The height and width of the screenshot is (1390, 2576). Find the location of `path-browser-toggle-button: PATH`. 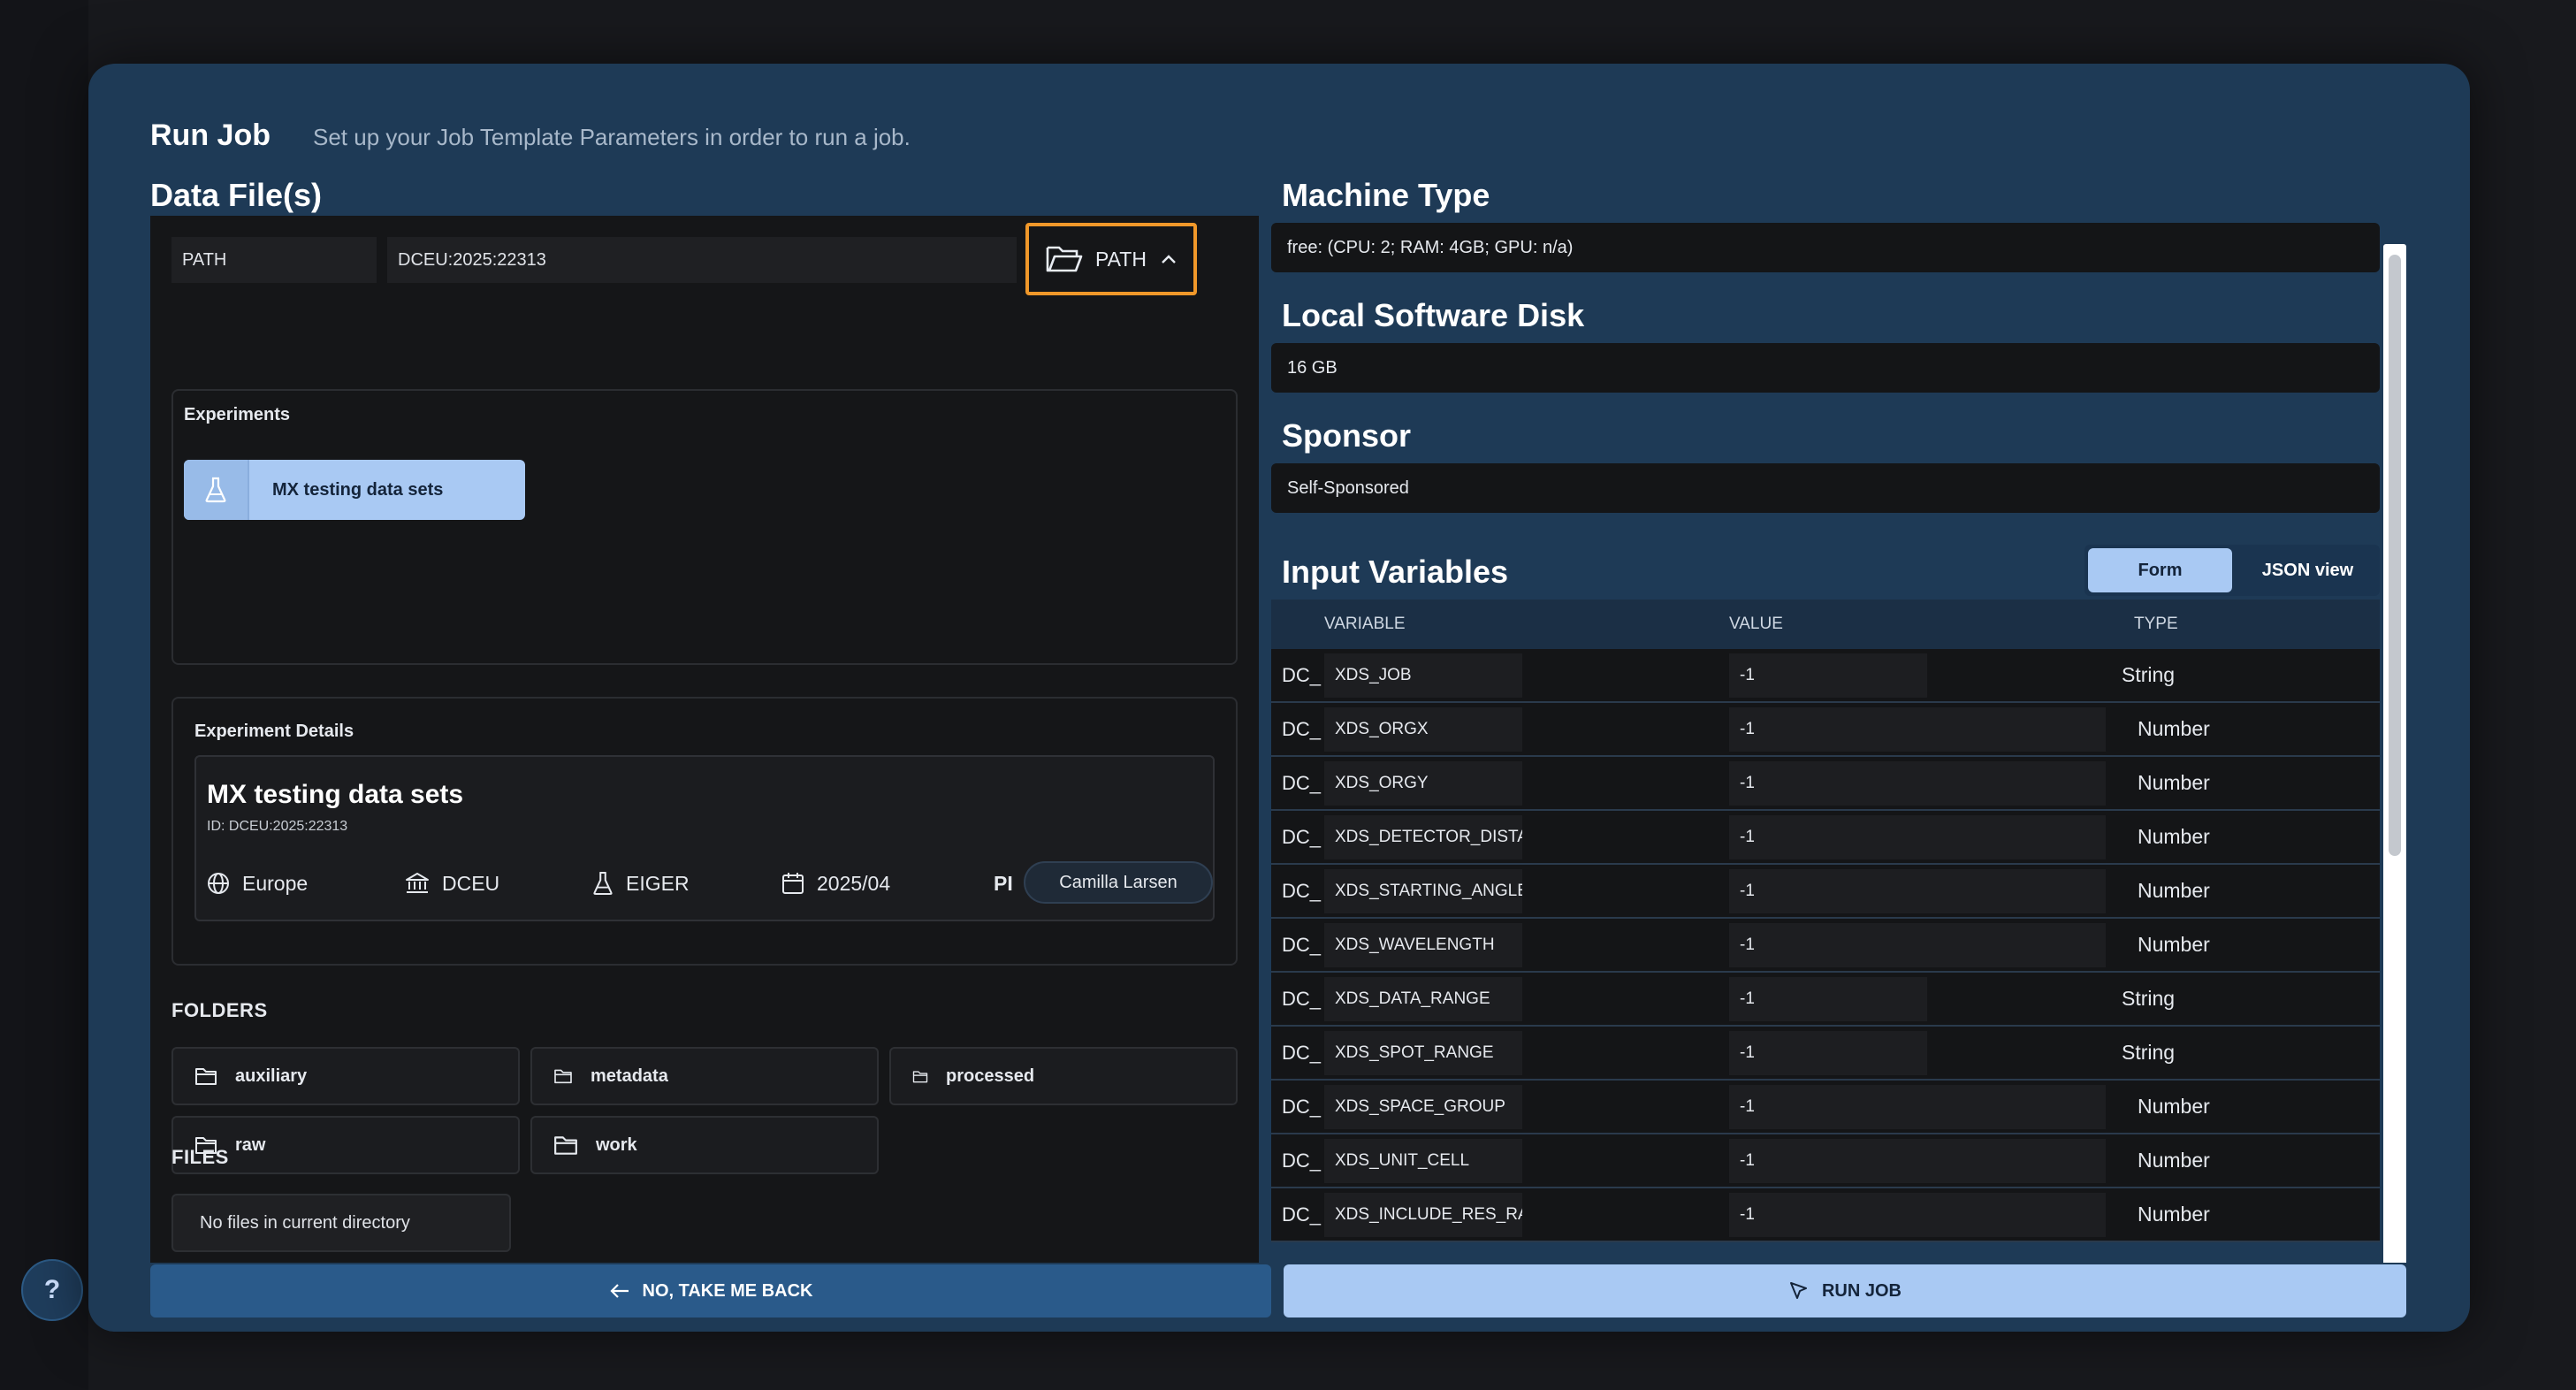

path-browser-toggle-button: PATH is located at coordinates (1111, 259).